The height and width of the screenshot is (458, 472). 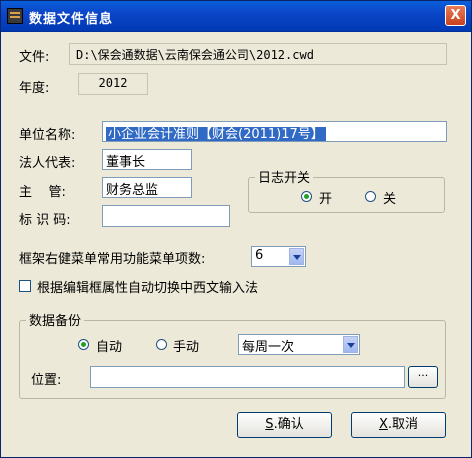 What do you see at coordinates (403, 424) in the screenshot?
I see `cancel-label: .取消` at bounding box center [403, 424].